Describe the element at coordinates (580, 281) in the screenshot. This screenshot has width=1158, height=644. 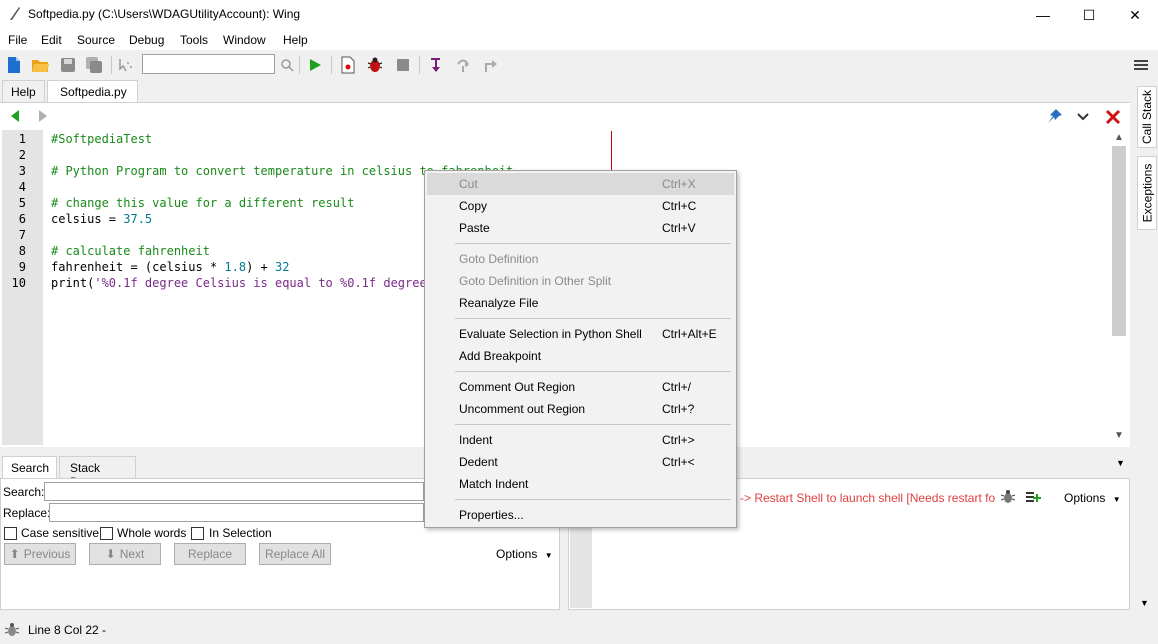
I see `menu-item-goto-definition-in-other-split: Goto Definition in Other Split` at that location.